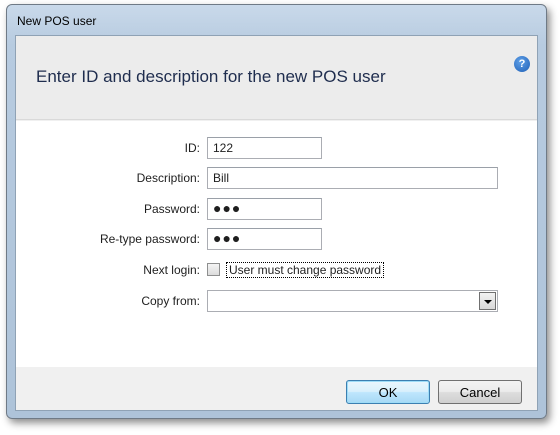  What do you see at coordinates (480, 392) in the screenshot?
I see `cancel-button: Cancel` at bounding box center [480, 392].